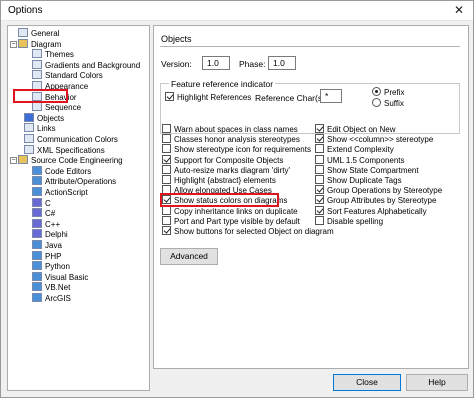 The image size is (474, 398). What do you see at coordinates (43, 213) in the screenshot?
I see `tree-item-c: C#` at bounding box center [43, 213].